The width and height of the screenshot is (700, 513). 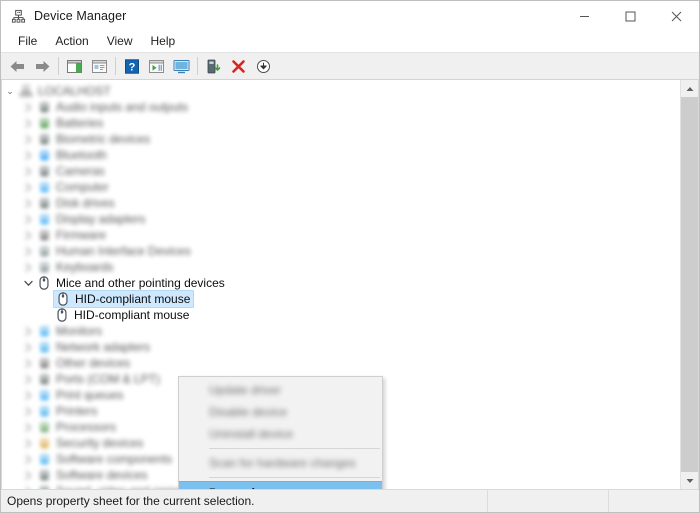 What do you see at coordinates (280, 485) in the screenshot?
I see `context-menu-item: Properties` at bounding box center [280, 485].